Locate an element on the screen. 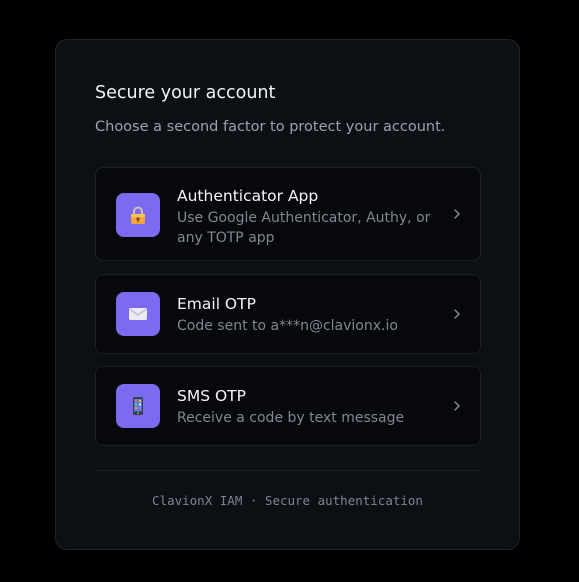 The image size is (579, 582). option-text: Email OTP Code sent to a***n@clavionx.io is located at coordinates (312, 315).